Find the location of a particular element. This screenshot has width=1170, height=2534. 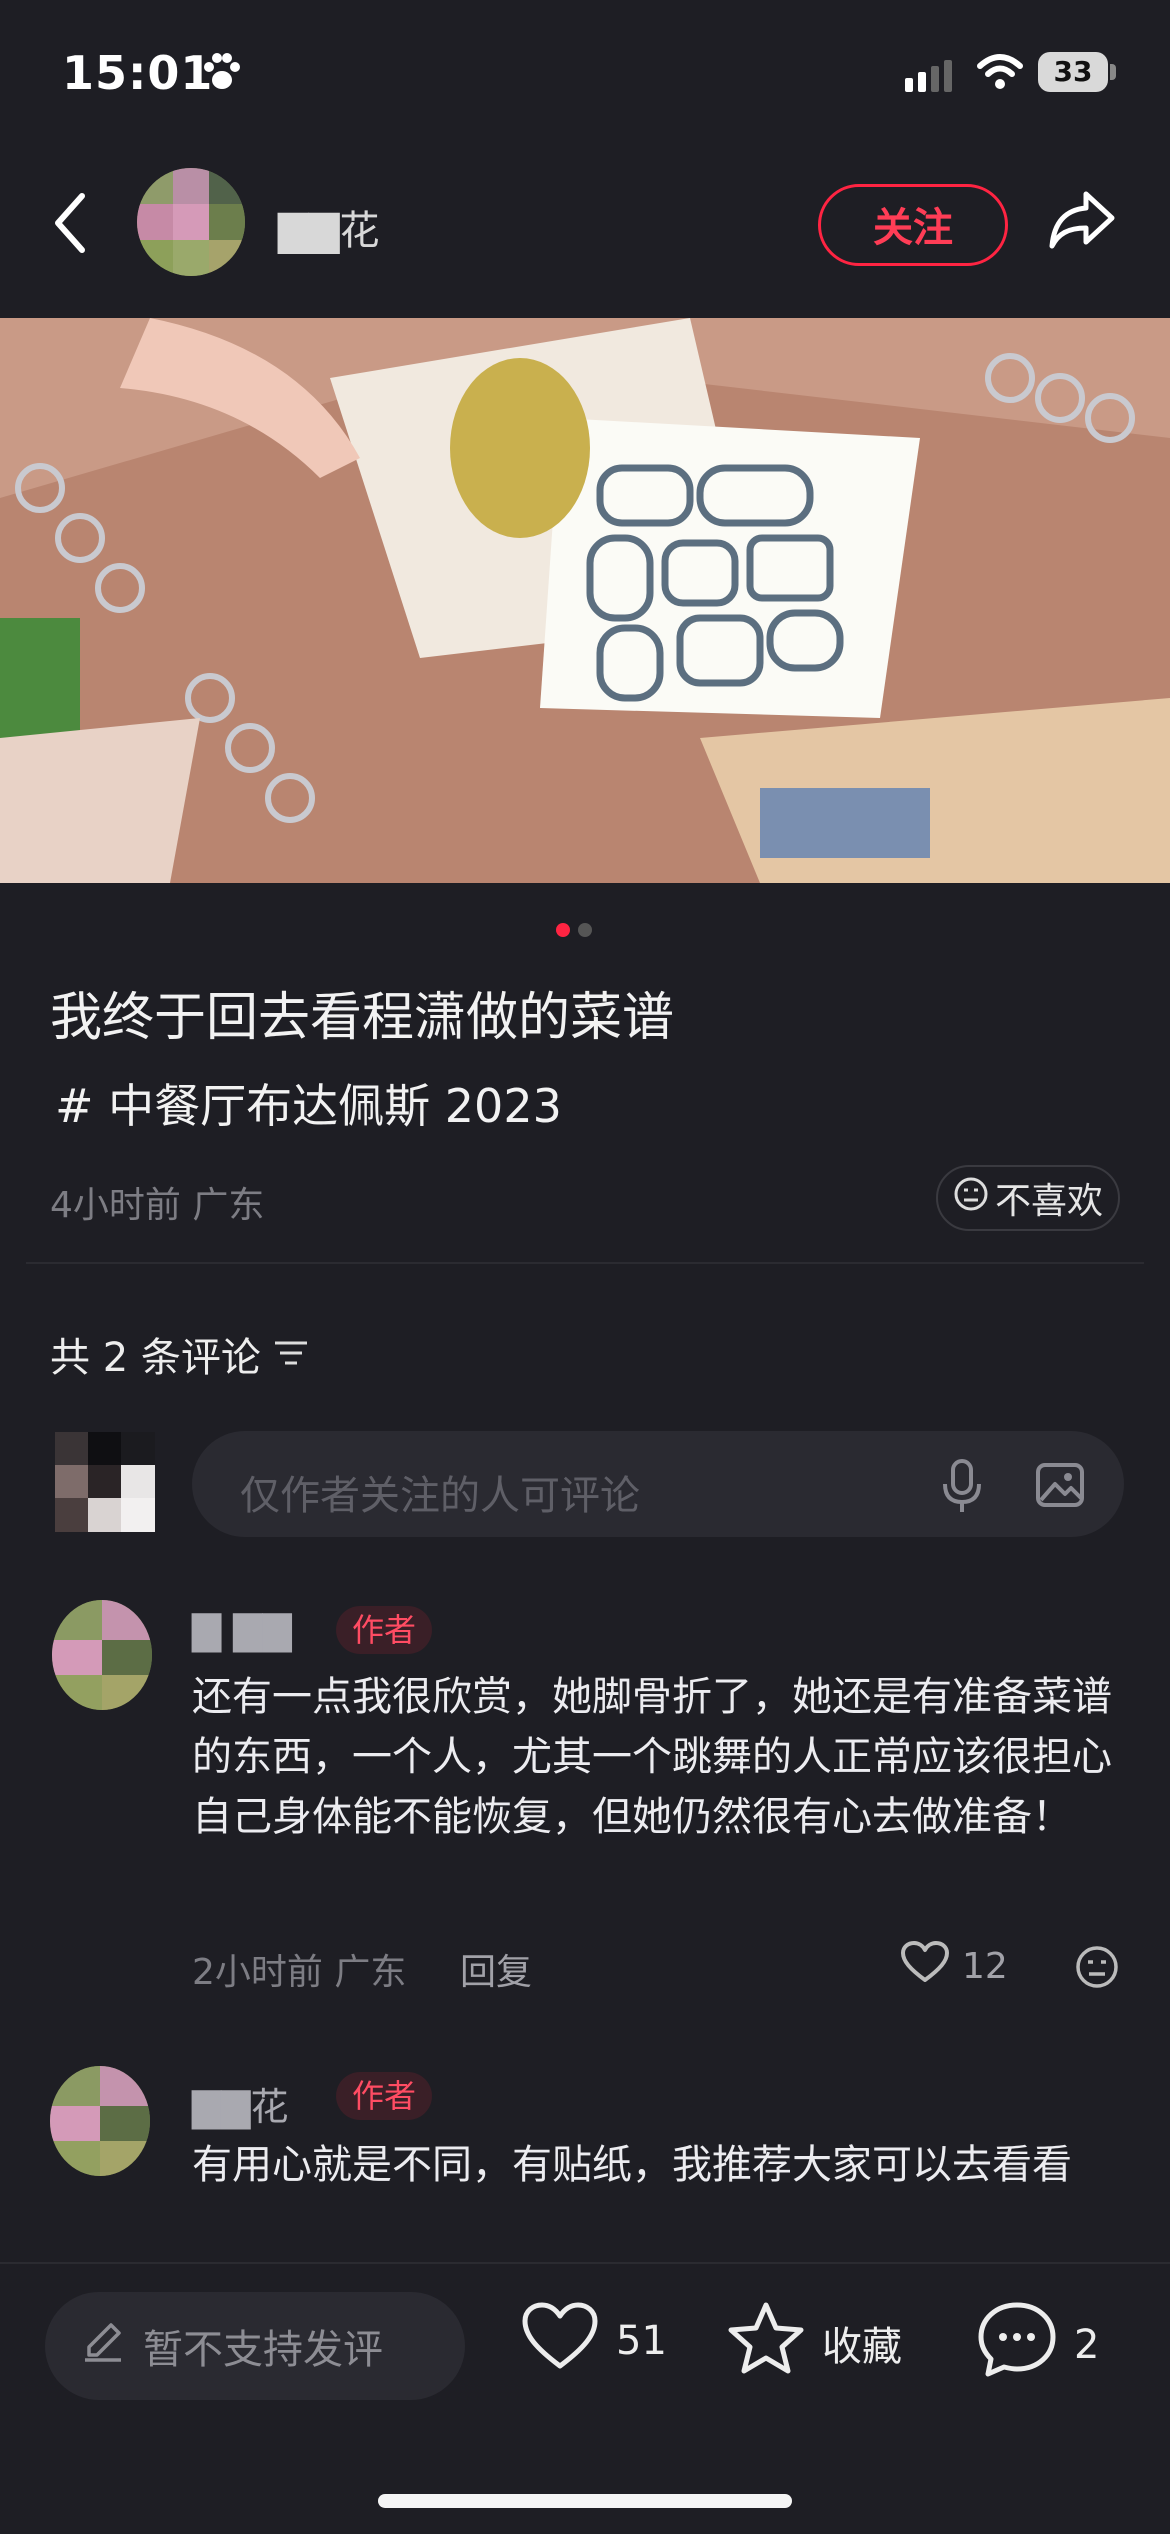

sort-icon is located at coordinates (291, 1354).